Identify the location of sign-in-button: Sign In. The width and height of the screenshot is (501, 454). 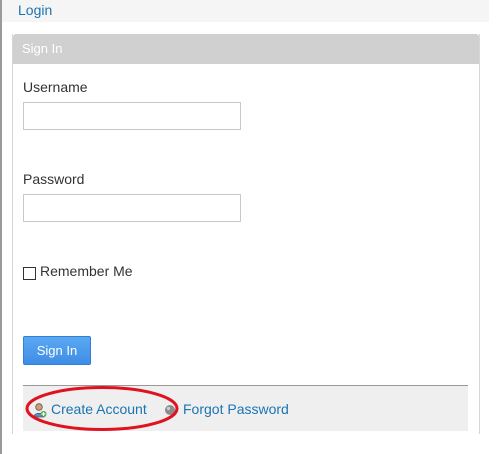
(57, 350).